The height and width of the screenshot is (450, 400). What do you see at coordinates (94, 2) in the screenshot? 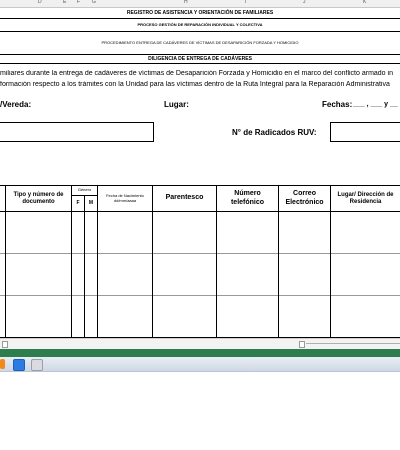
I see `column-letter-g: G` at bounding box center [94, 2].